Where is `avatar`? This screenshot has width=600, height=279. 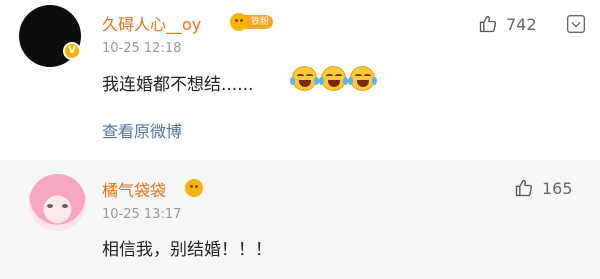 avatar is located at coordinates (57, 202).